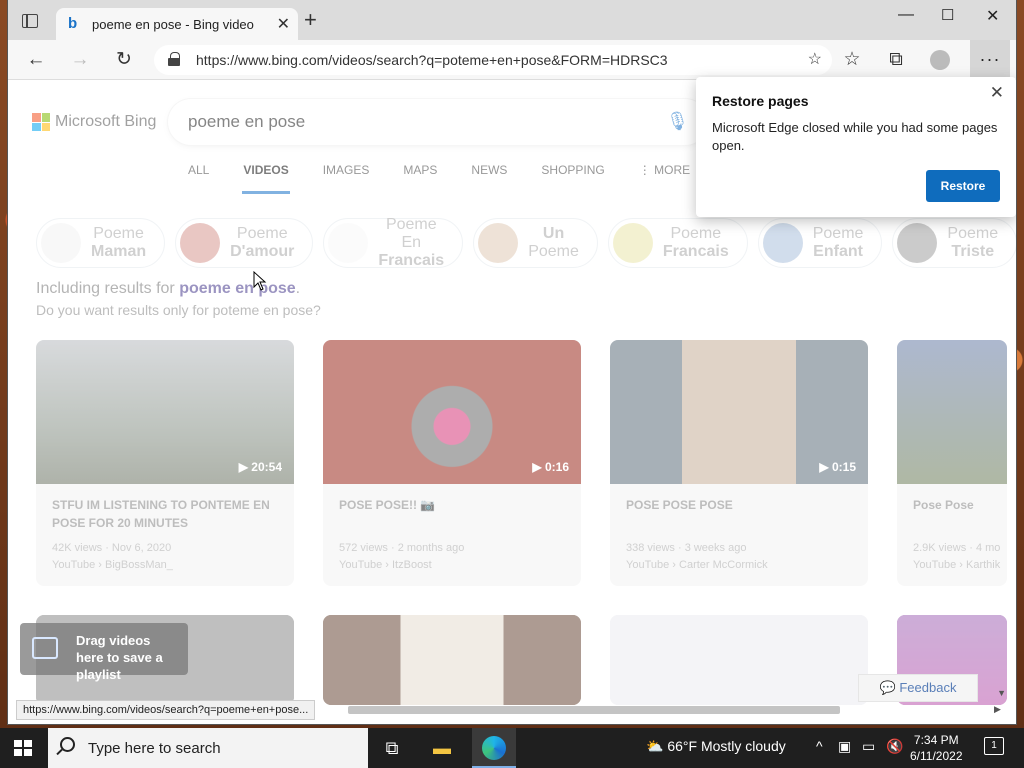 The height and width of the screenshot is (768, 1024). I want to click on related-chip: Un Poeme, so click(535, 243).